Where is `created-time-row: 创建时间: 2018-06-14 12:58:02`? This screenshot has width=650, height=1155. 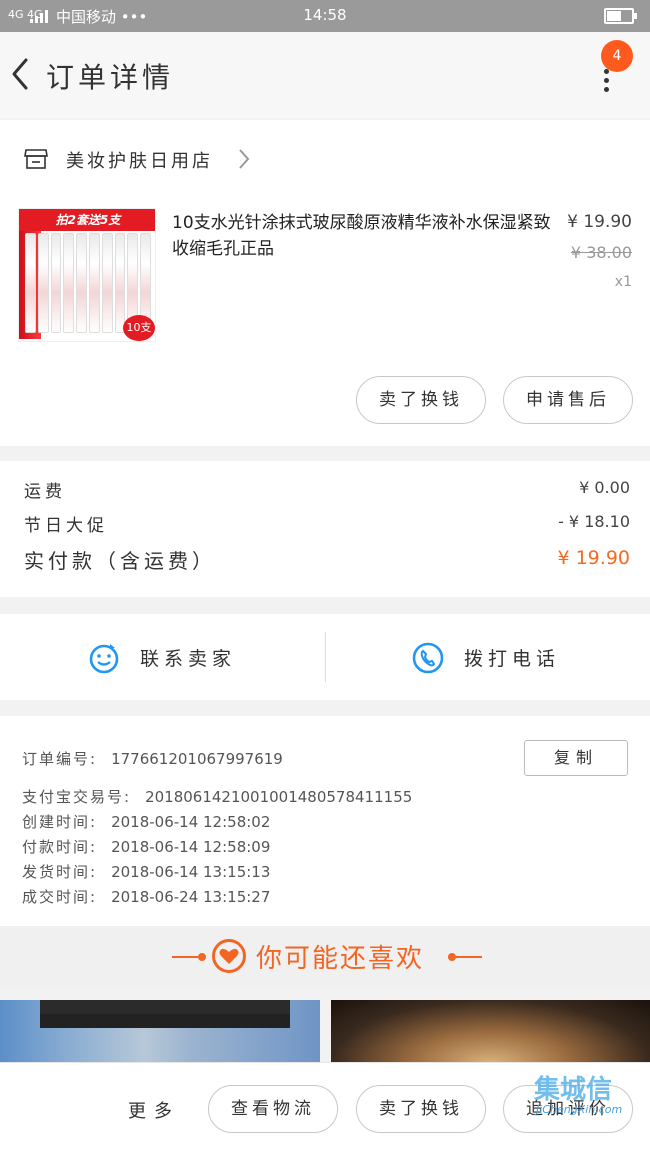 created-time-row: 创建时间: 2018-06-14 12:58:02 is located at coordinates (146, 822).